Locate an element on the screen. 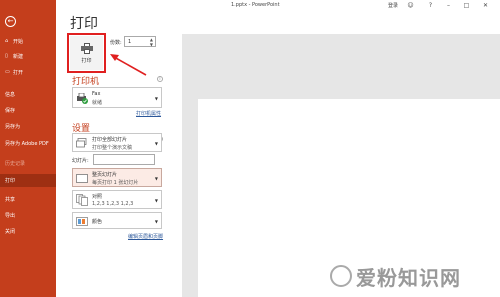 This screenshot has height=297, width=500. collate-dropdown: 对照 1,2,3 1,2,3 1,2,3 ▼ is located at coordinates (117, 199).